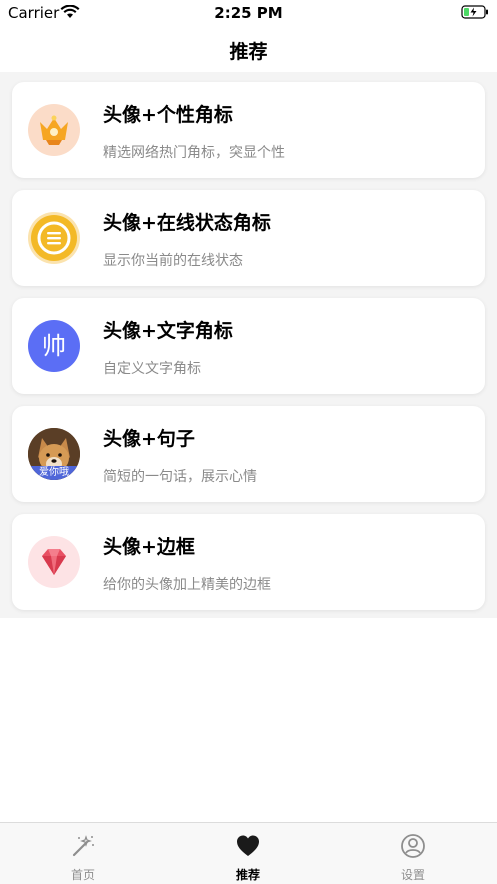 The width and height of the screenshot is (497, 884). I want to click on page-title: 推荐, so click(248, 52).